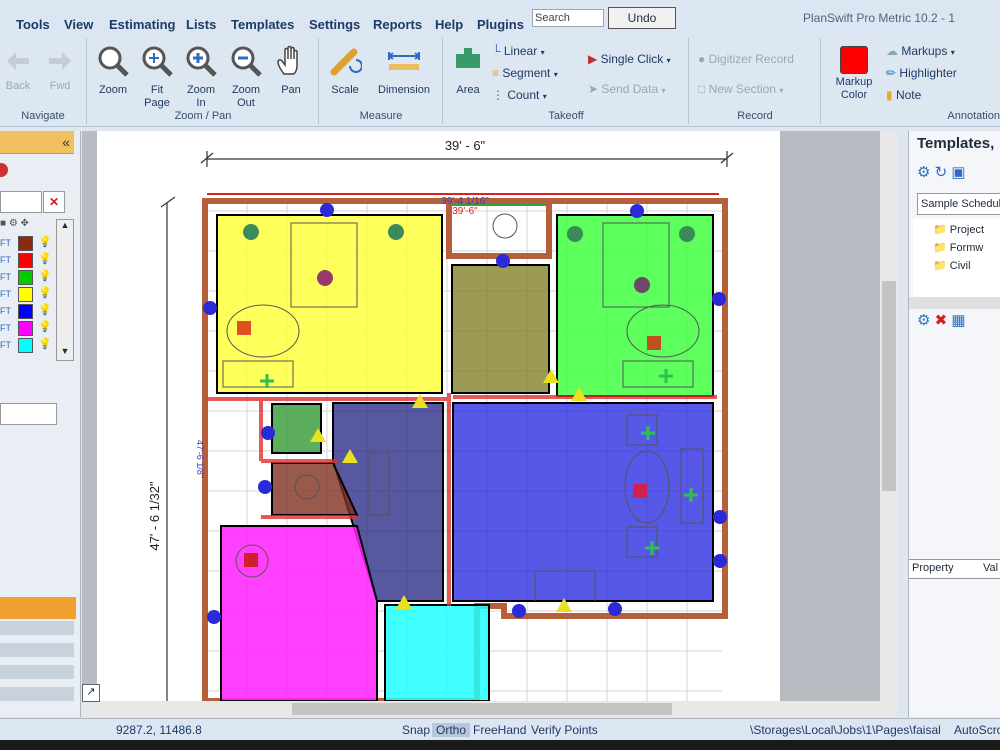 The height and width of the screenshot is (750, 1000). What do you see at coordinates (642, 18) in the screenshot?
I see `undo-button: Undo` at bounding box center [642, 18].